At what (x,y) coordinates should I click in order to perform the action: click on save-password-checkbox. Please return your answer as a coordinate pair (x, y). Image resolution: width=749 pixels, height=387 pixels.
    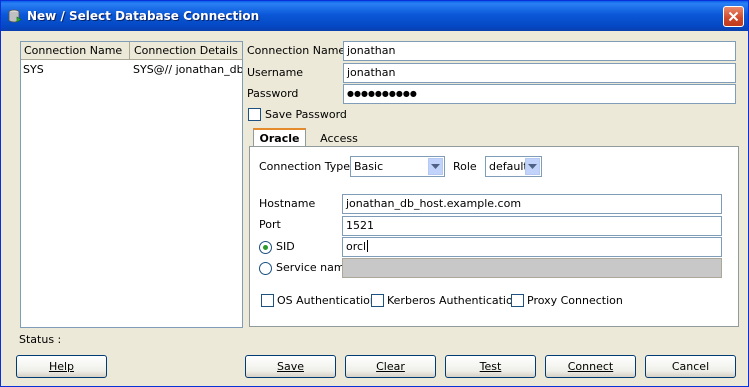
    Looking at the image, I should click on (254, 114).